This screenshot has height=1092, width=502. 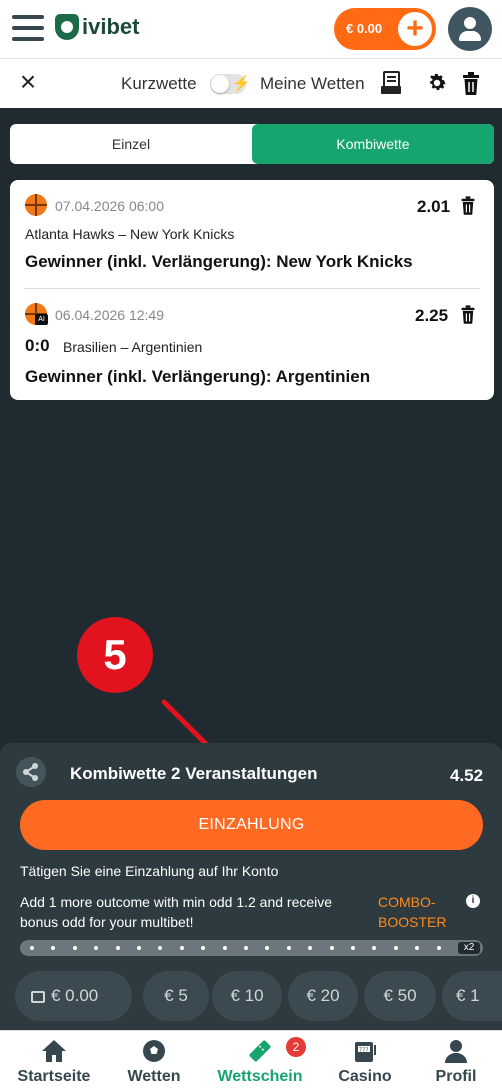 I want to click on share-icon, so click(x=31, y=772).